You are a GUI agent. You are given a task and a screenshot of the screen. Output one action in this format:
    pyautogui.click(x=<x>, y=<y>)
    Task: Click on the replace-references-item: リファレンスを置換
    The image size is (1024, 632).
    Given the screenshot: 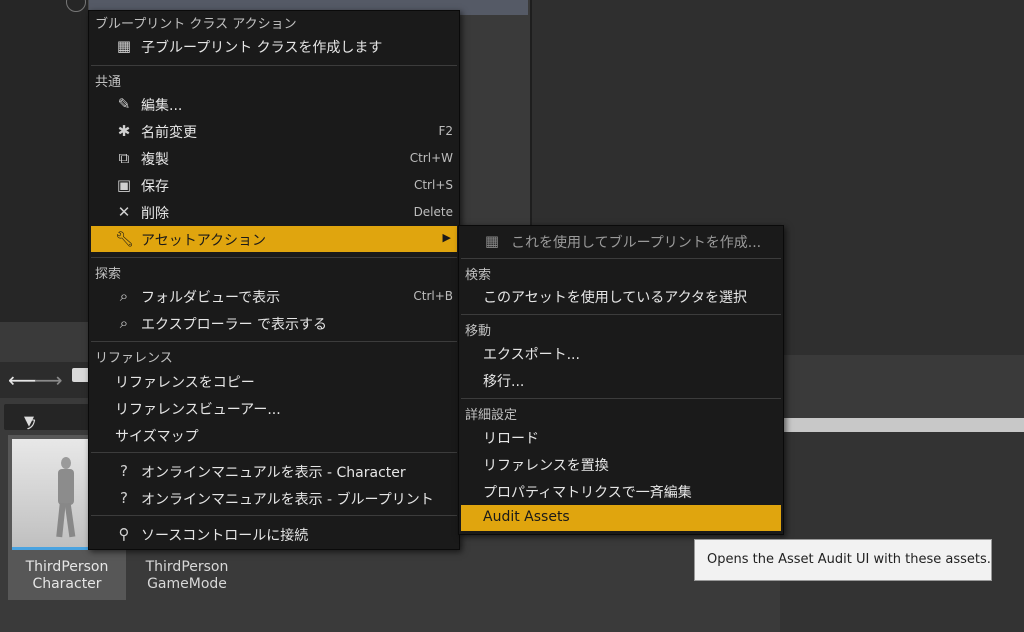 What is the action you would take?
    pyautogui.click(x=621, y=464)
    